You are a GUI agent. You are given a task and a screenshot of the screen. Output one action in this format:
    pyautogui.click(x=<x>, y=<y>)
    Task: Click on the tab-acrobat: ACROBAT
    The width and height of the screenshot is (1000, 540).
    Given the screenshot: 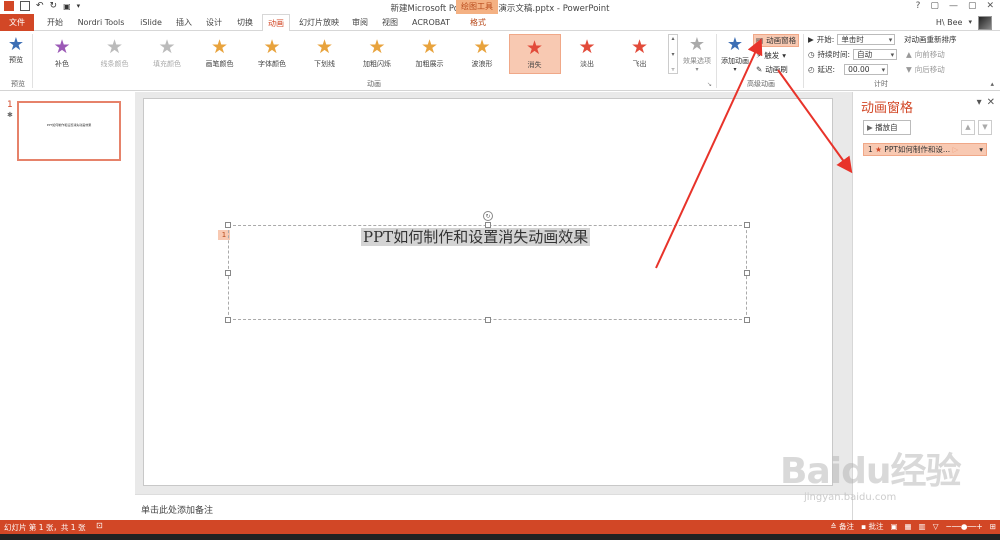 What is the action you would take?
    pyautogui.click(x=431, y=22)
    